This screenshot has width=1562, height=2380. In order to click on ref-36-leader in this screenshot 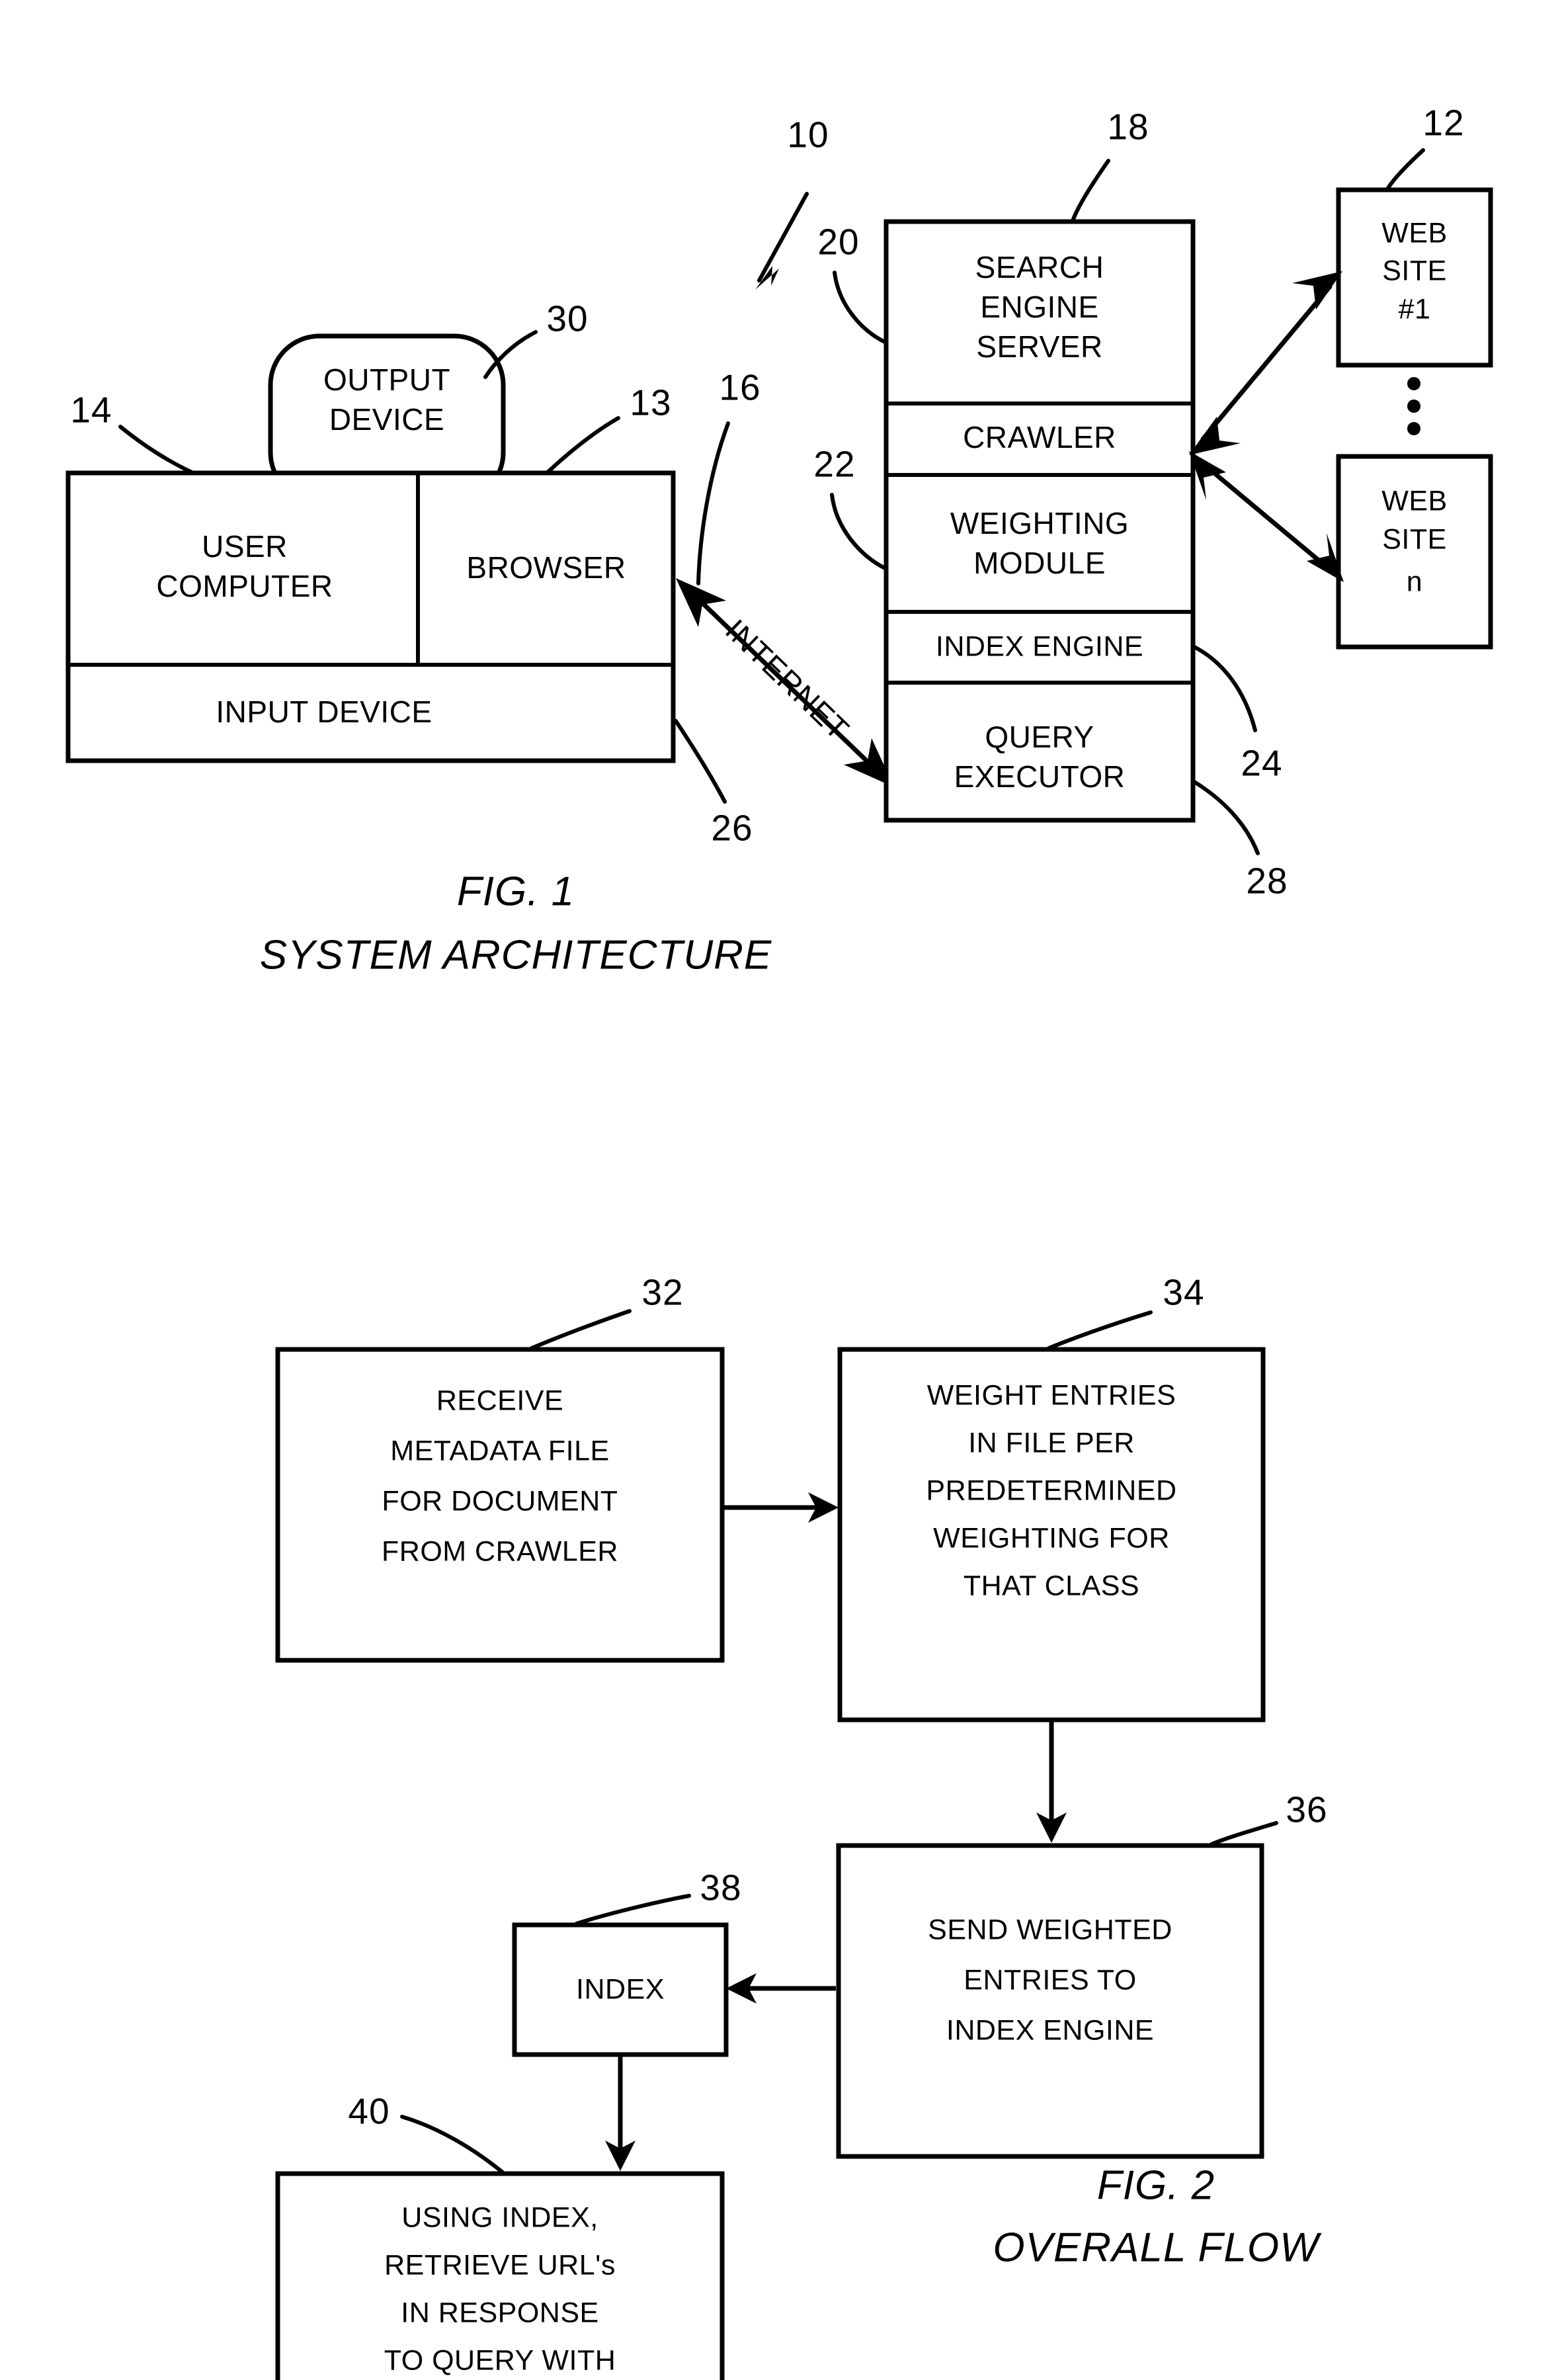, I will do `click(1244, 1833)`.